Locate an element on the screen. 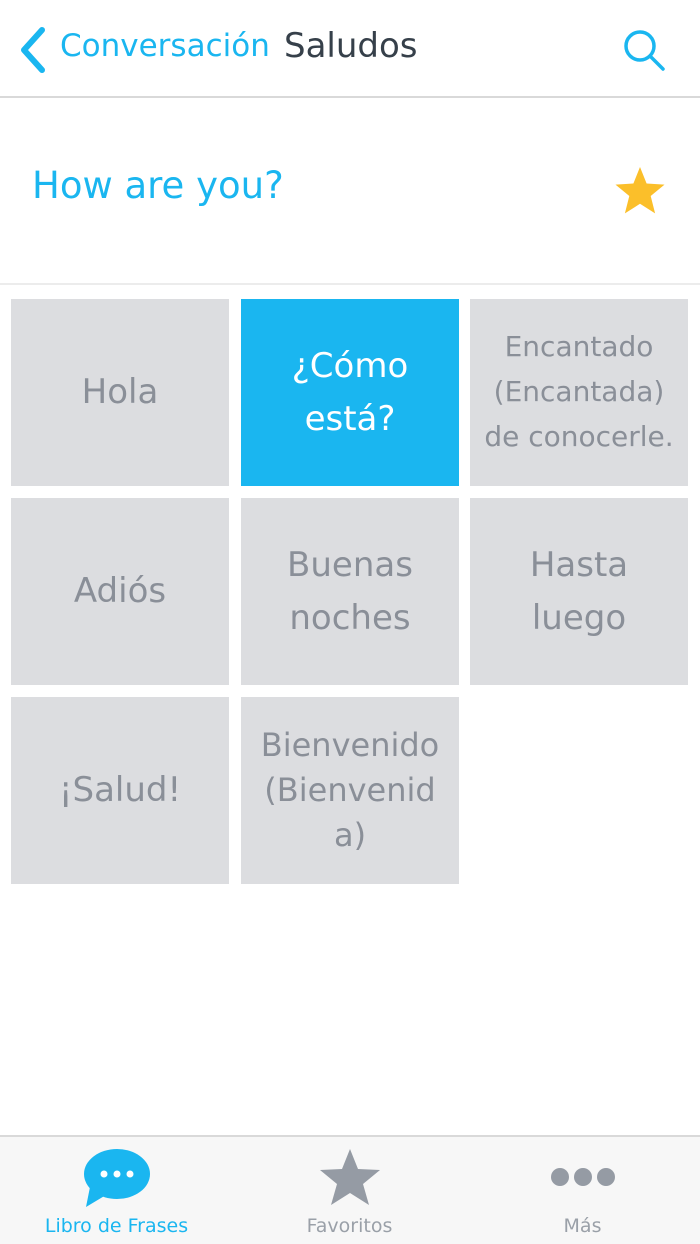 This screenshot has width=700, height=1244. phrase-tile-adios: Adiós is located at coordinates (120, 591).